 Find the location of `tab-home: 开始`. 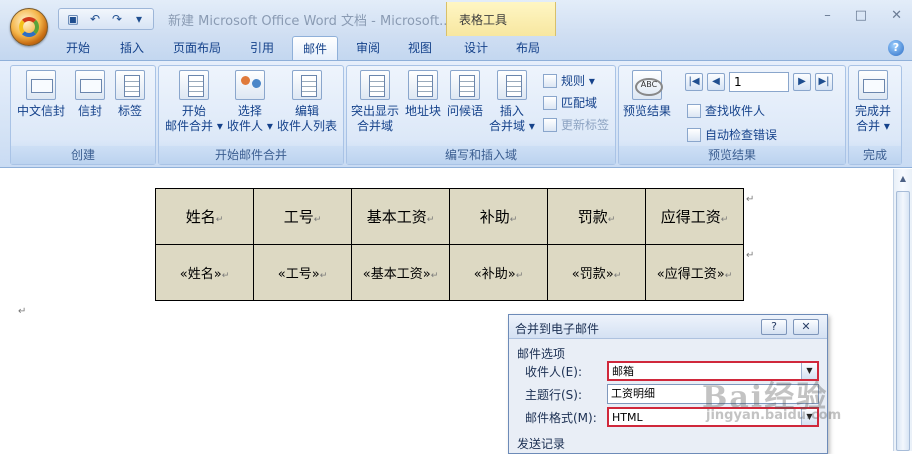

tab-home: 开始 is located at coordinates (78, 48).